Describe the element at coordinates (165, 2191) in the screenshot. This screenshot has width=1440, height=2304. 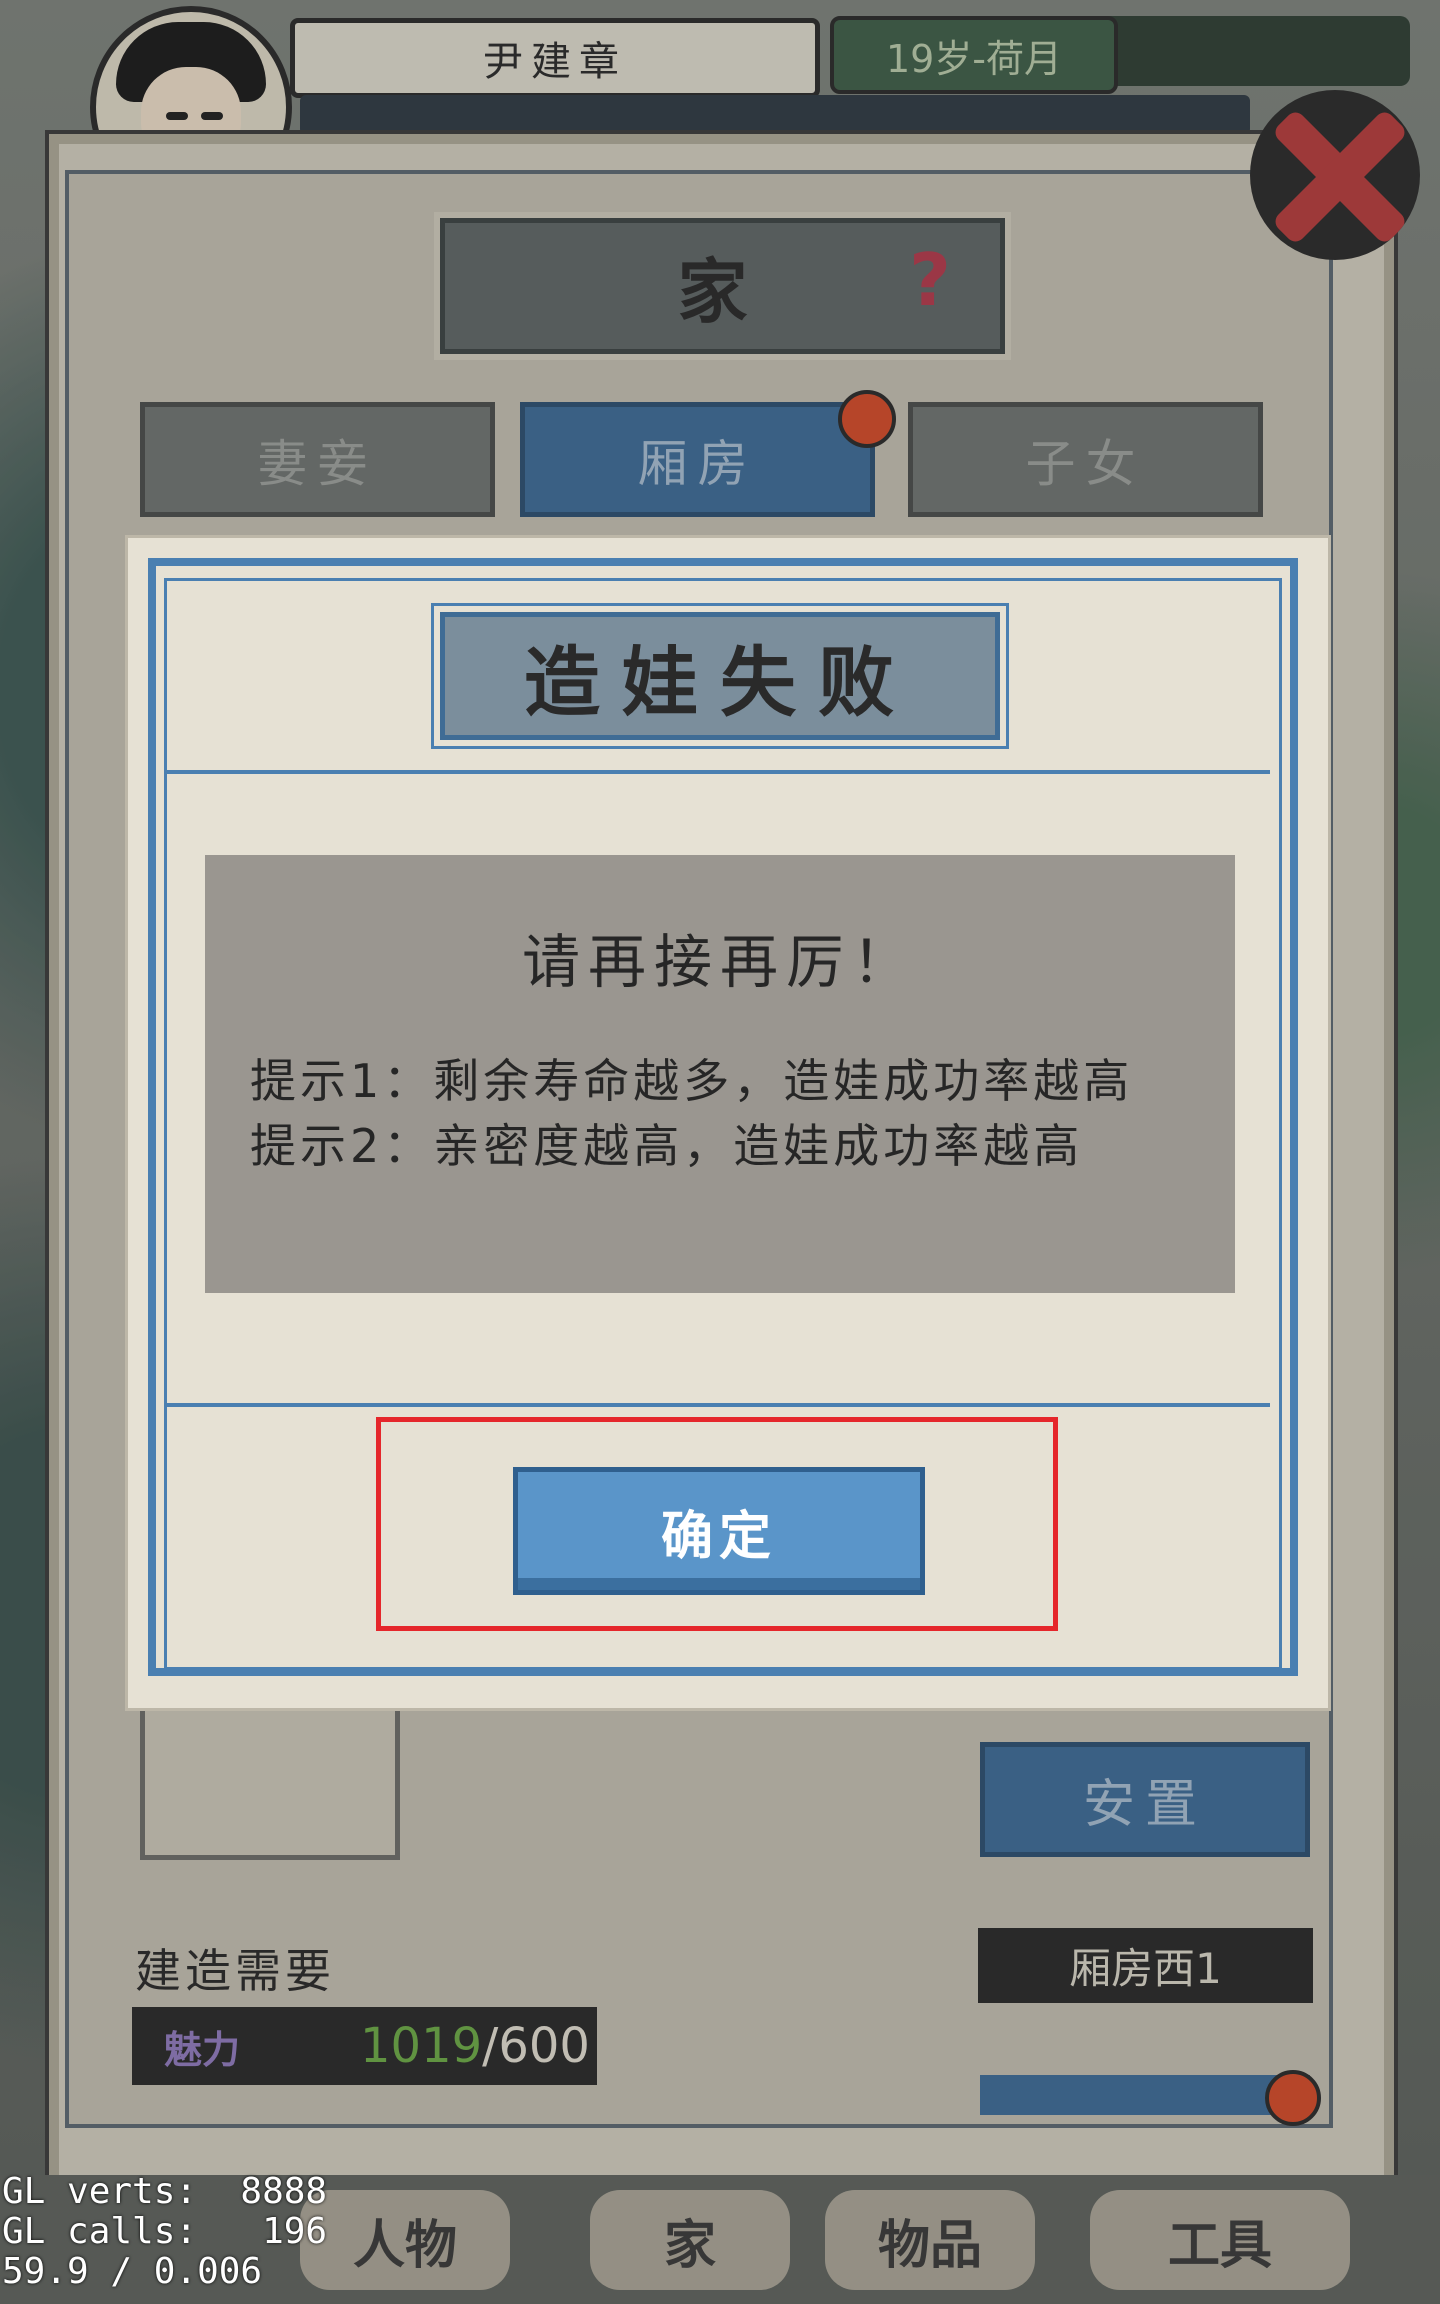
I see `debug-line-verts: GL verts: 8888` at that location.